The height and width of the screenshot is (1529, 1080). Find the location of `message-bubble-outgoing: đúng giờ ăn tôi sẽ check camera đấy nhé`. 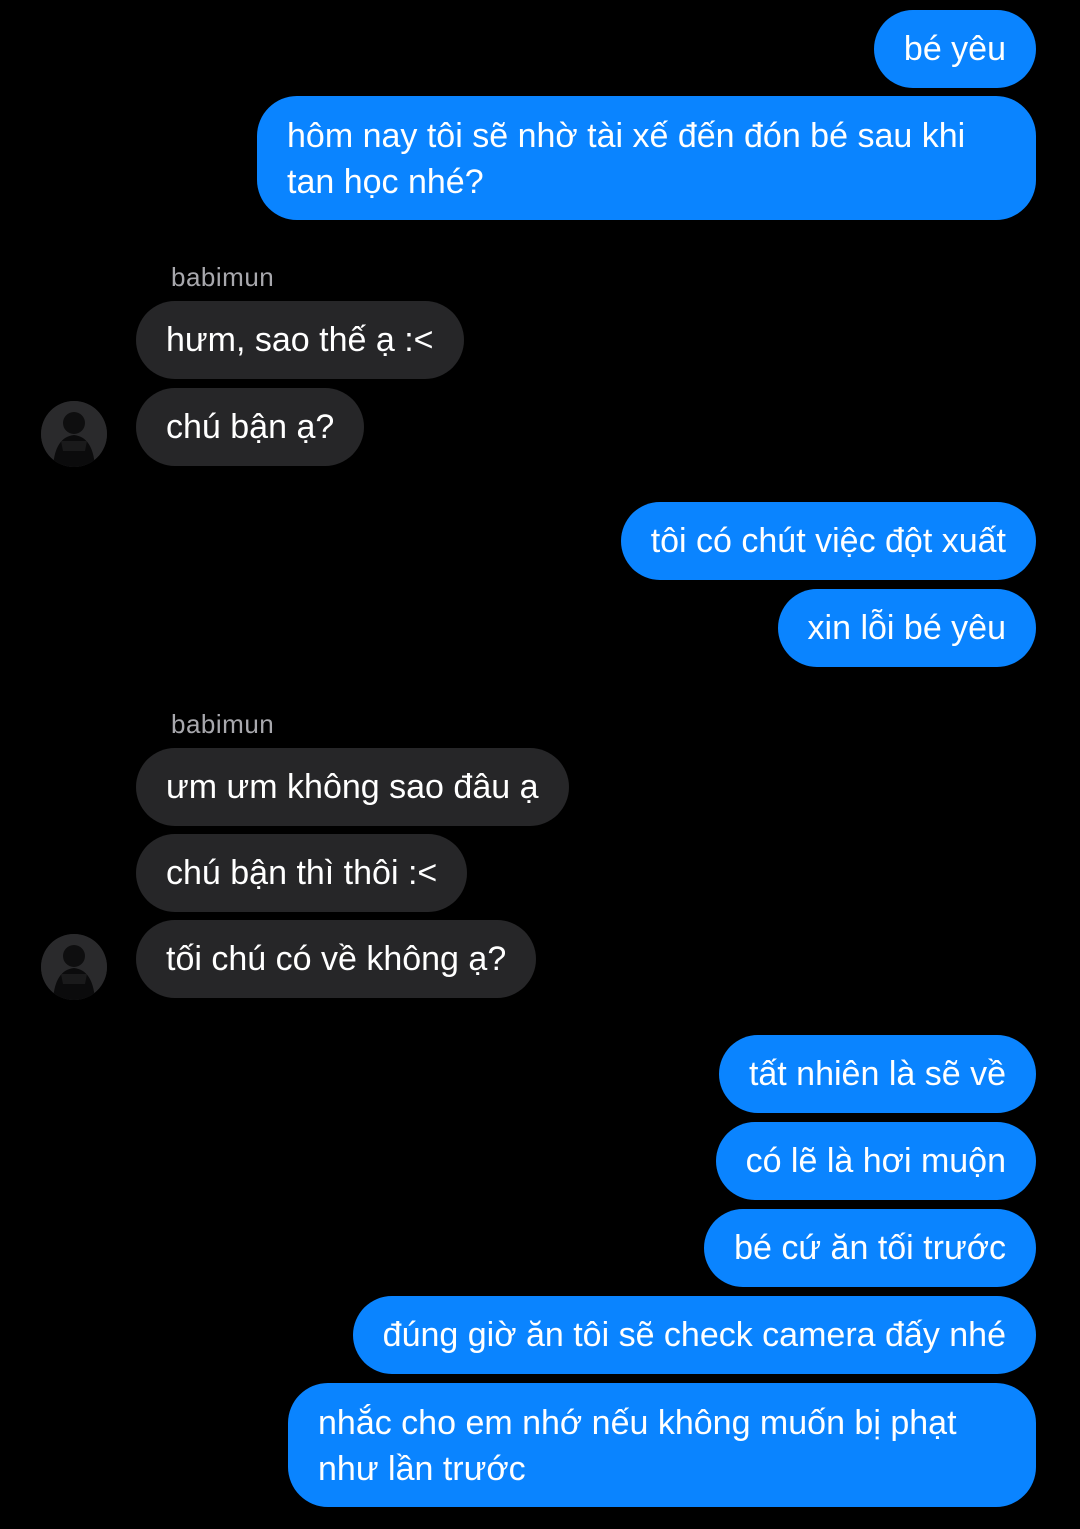

message-bubble-outgoing: đúng giờ ăn tôi sẽ check camera đấy nhé is located at coordinates (694, 1335).